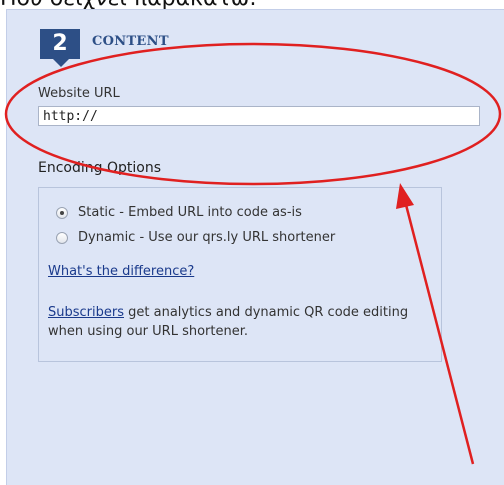 The width and height of the screenshot is (504, 485). Describe the element at coordinates (130, 41) in the screenshot. I see `section-title: CONTENT` at that location.